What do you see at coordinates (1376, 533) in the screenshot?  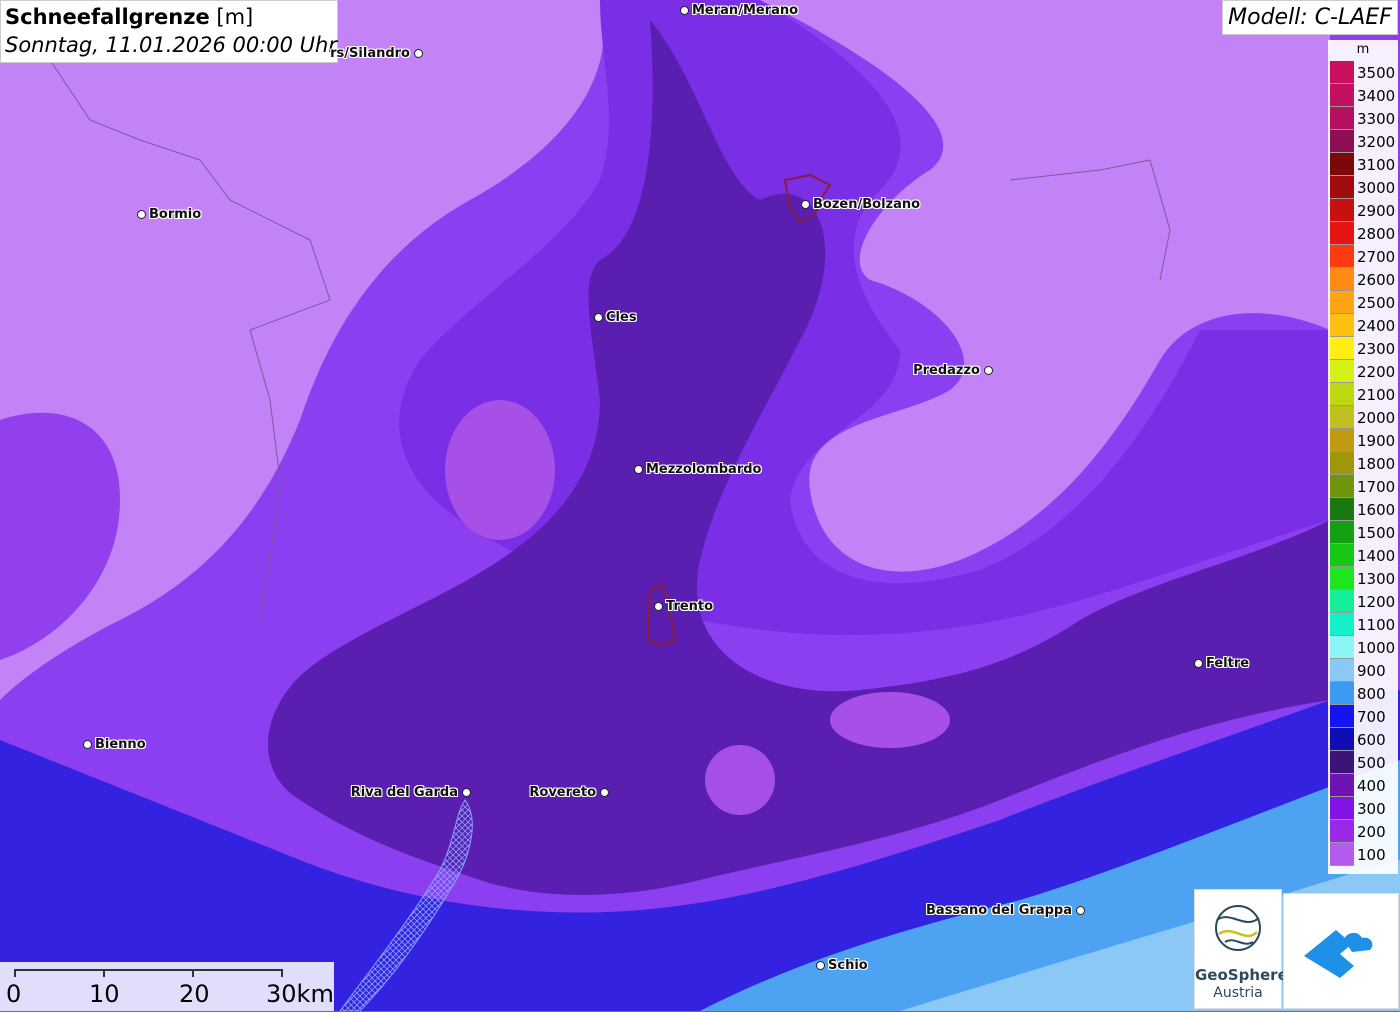 I see `legend-label: 1500` at bounding box center [1376, 533].